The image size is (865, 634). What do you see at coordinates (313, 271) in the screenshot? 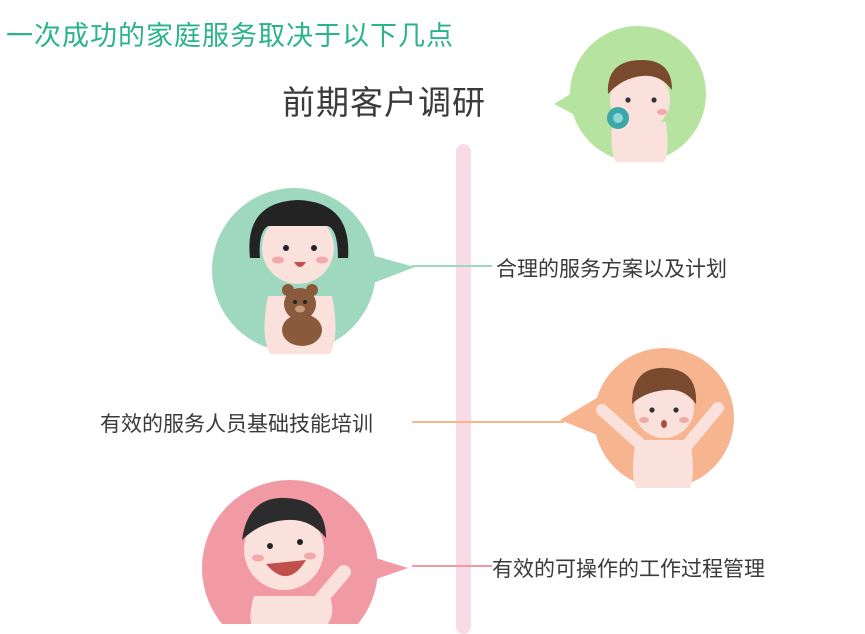
I see `girl-teddy-bear-illustration` at bounding box center [313, 271].